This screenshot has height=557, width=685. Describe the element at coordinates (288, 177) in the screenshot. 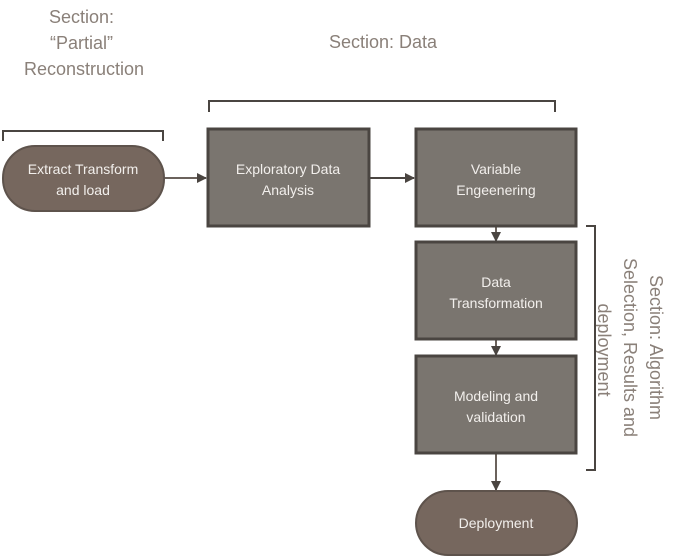

I see `node-eda: Exploratory Data Analysis` at that location.